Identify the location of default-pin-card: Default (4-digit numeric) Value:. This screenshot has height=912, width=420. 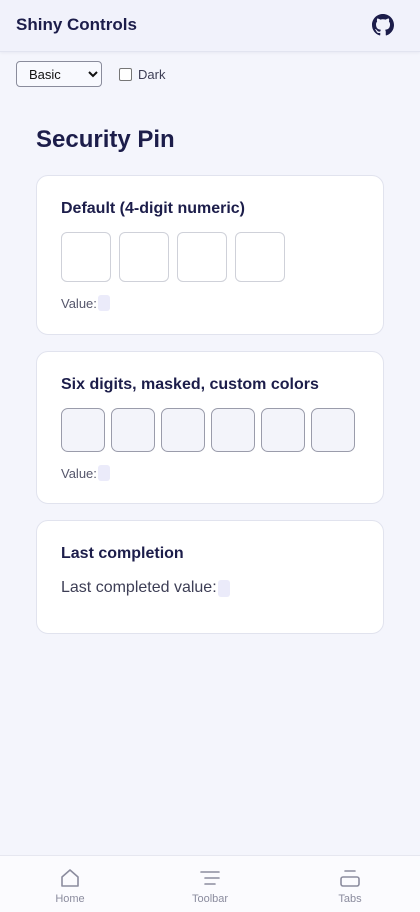
(210, 255).